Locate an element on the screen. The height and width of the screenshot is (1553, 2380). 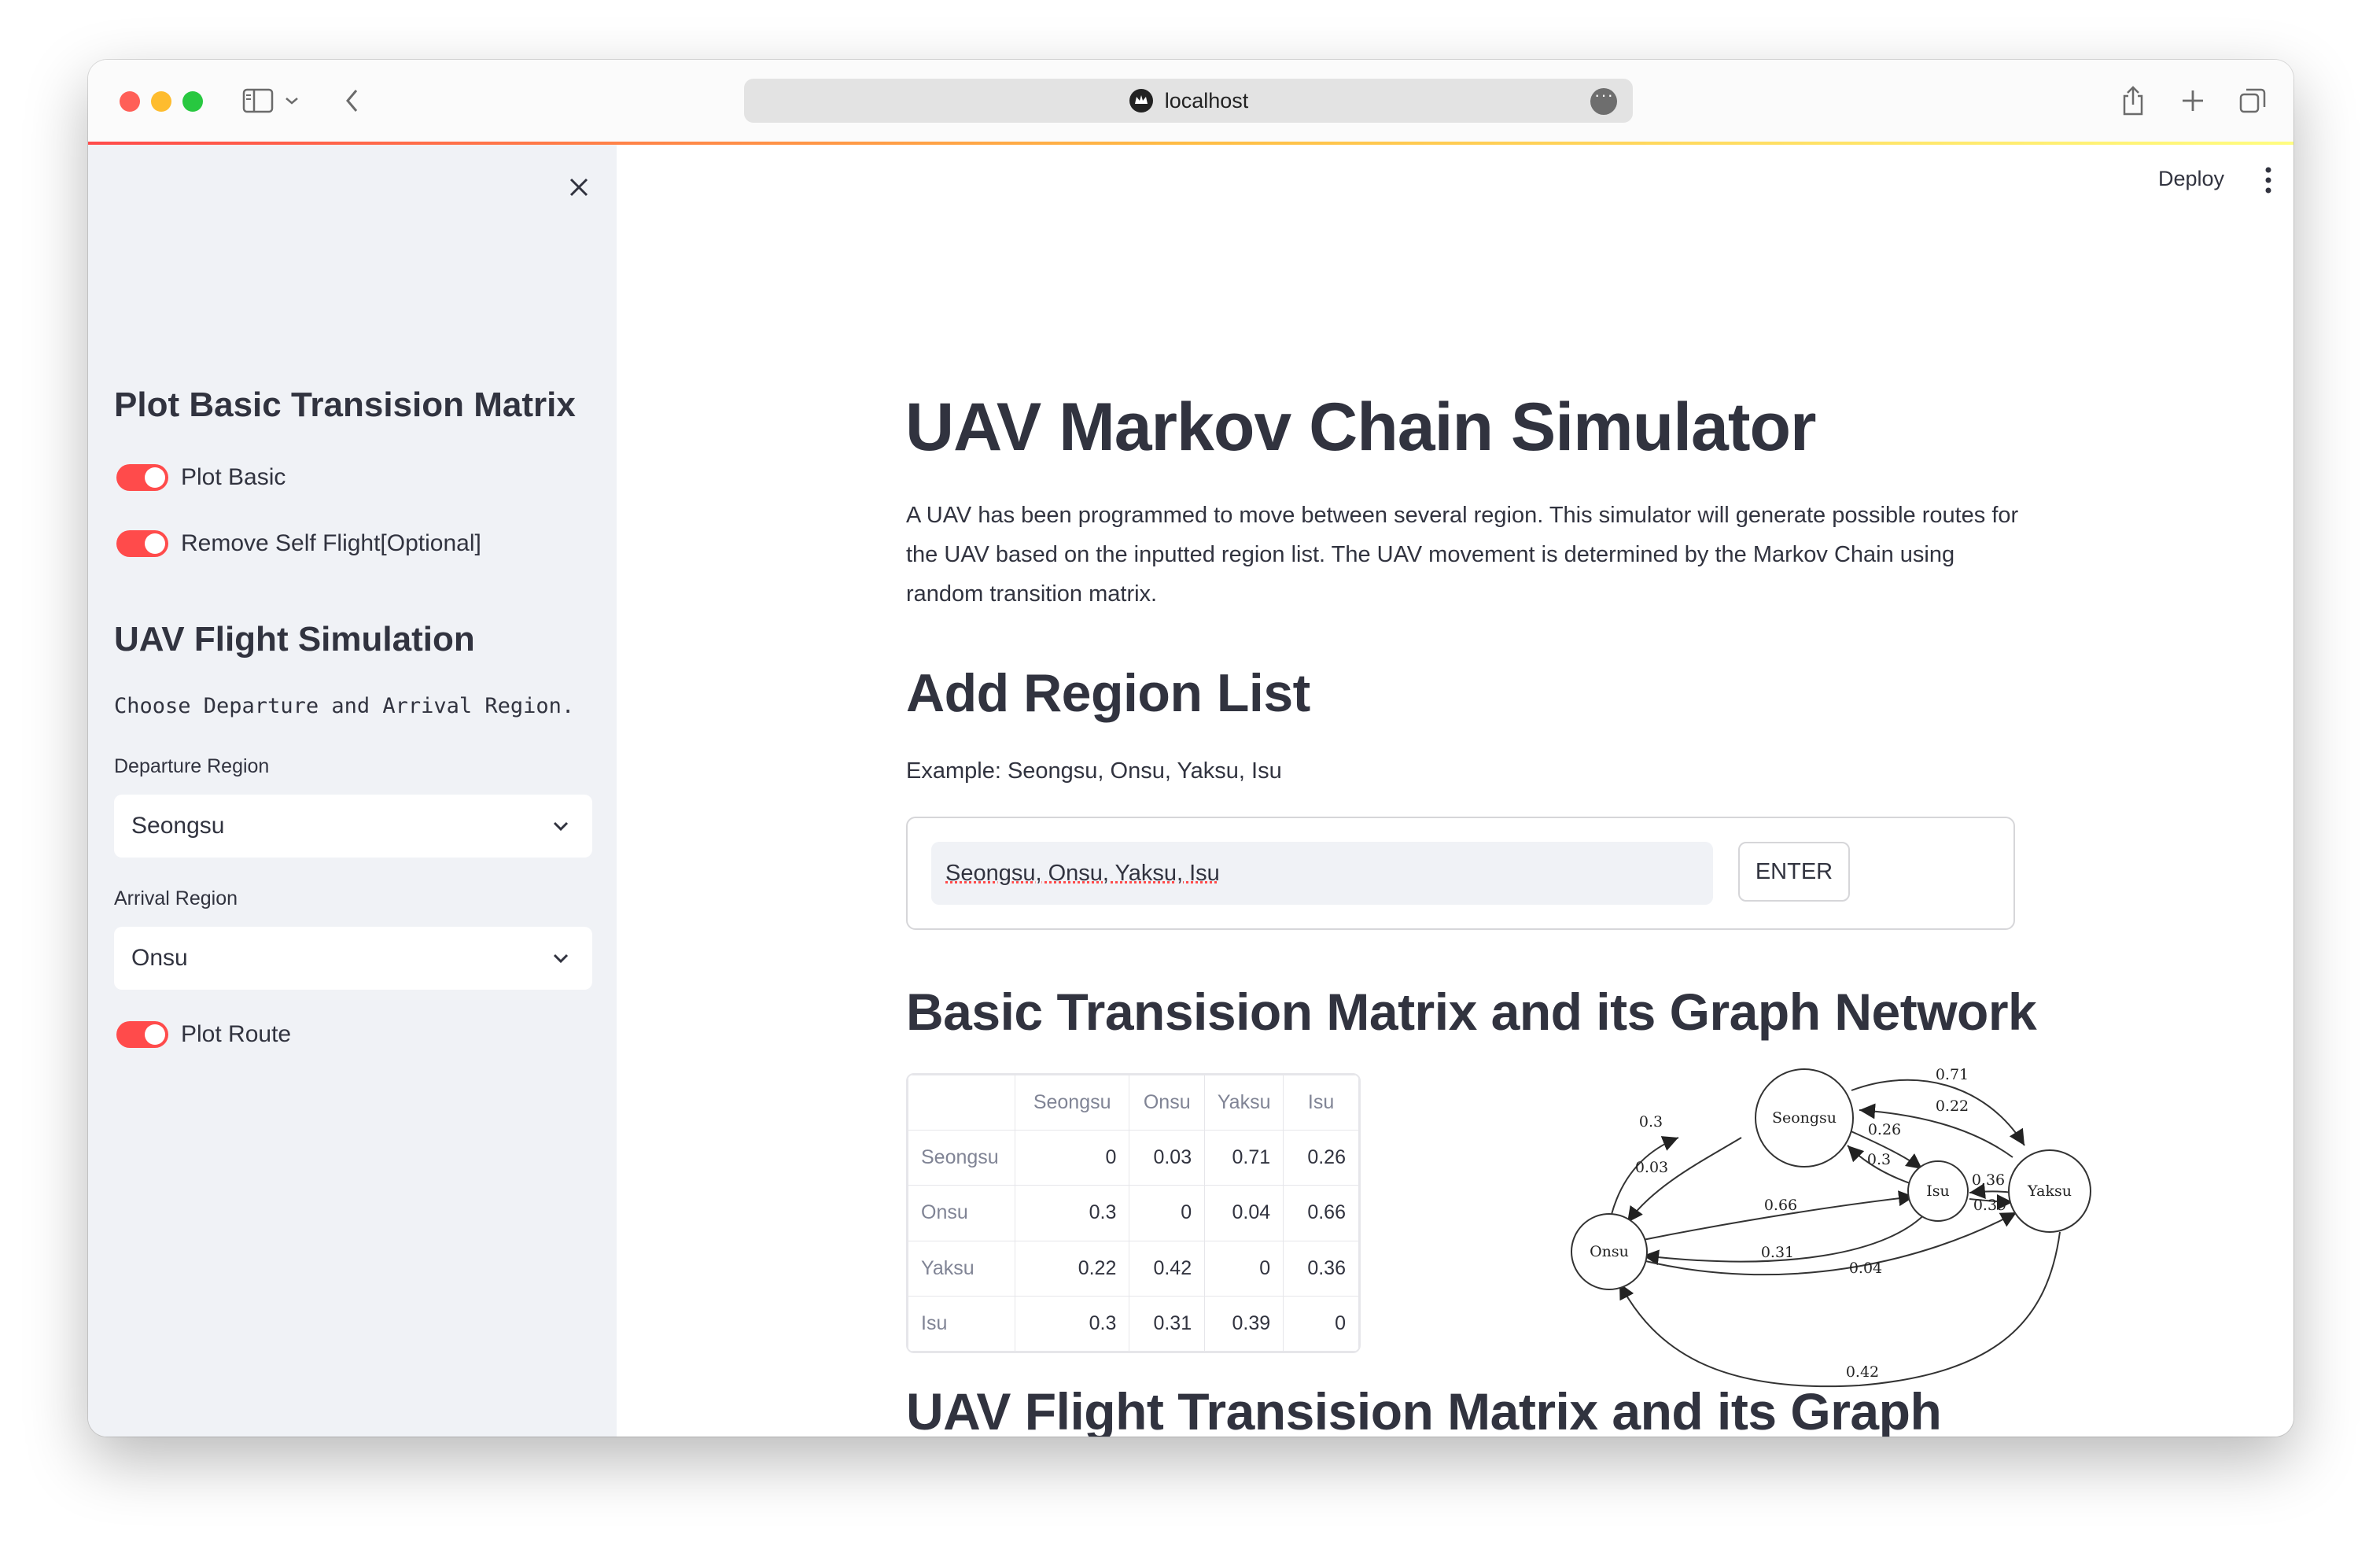
edge-label: 0.26 is located at coordinates (1884, 1129).